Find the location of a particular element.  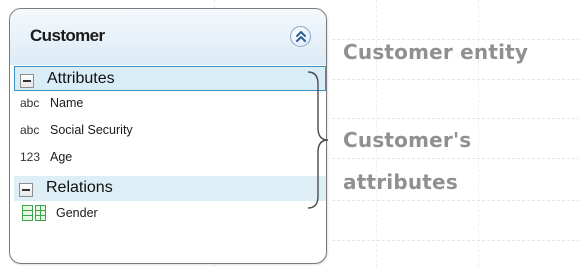

attribute-name: Social Security is located at coordinates (91, 130).